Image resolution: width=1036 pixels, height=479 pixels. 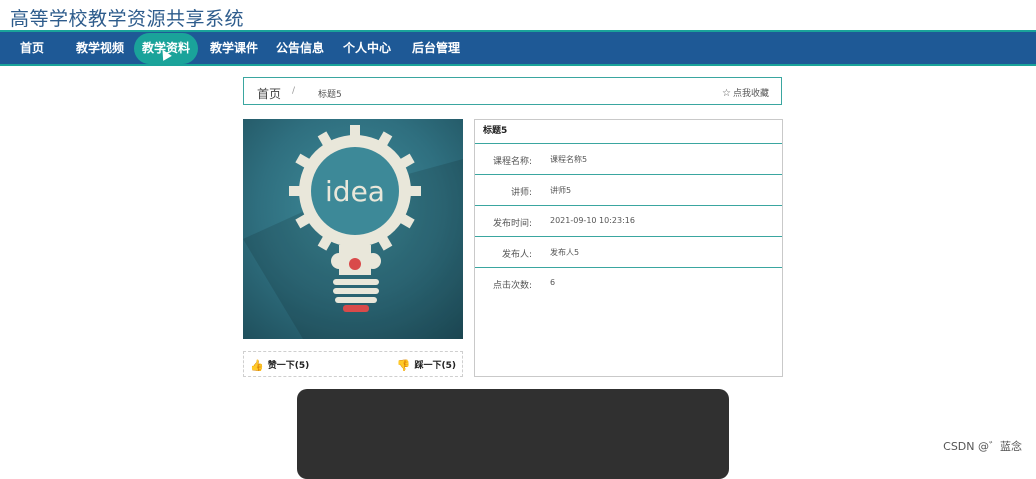 I want to click on detail-row: 讲师: 讲师5, so click(x=628, y=190).